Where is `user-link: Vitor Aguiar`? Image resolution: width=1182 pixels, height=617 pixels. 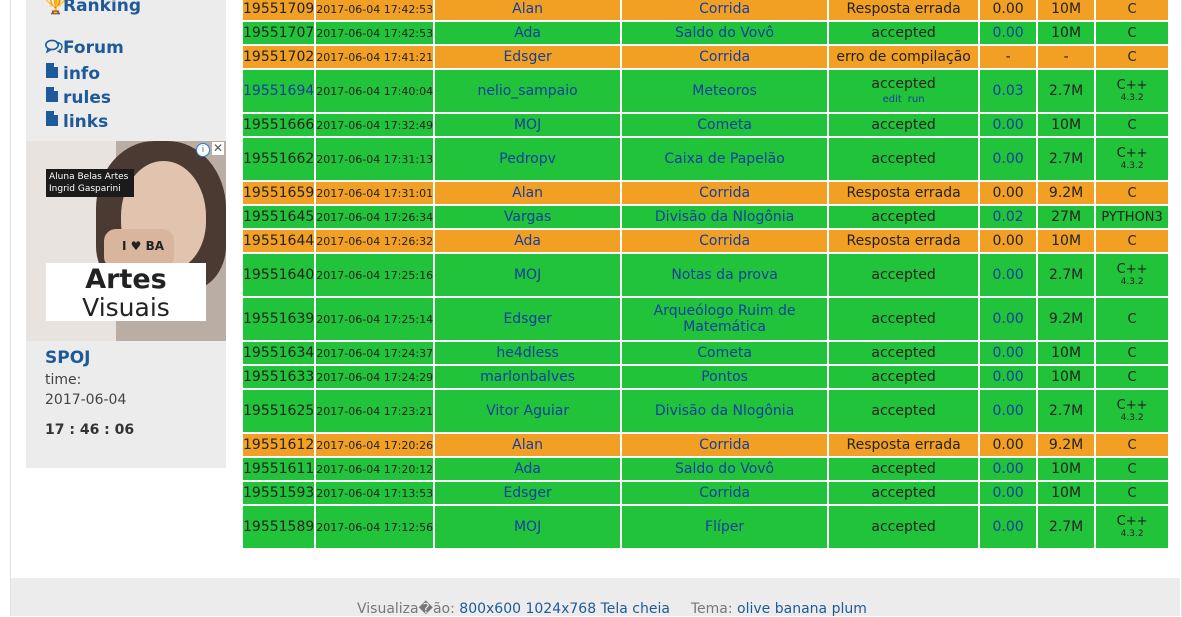
user-link: Vitor Aguiar is located at coordinates (527, 411).